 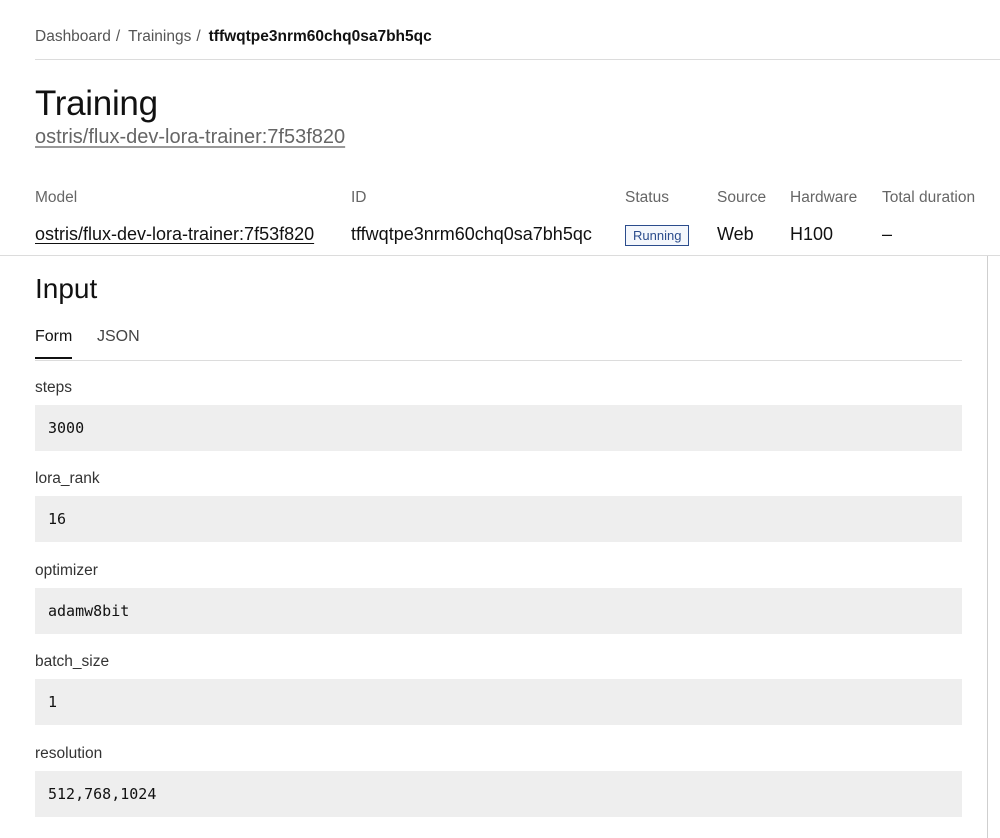 What do you see at coordinates (657, 235) in the screenshot?
I see `status-badge: Running` at bounding box center [657, 235].